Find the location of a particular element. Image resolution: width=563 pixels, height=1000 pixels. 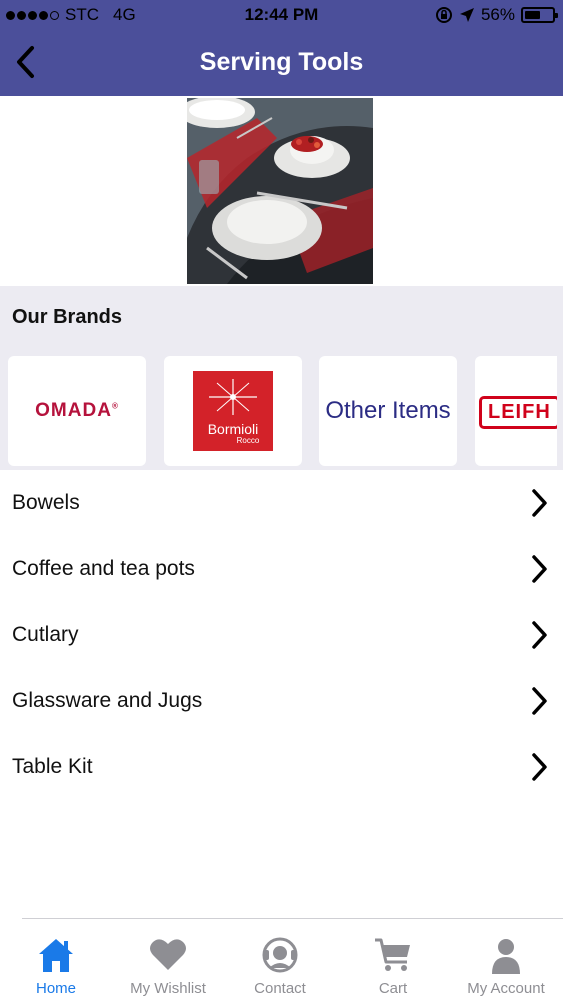

category-label: Table Kit is located at coordinates (52, 766).